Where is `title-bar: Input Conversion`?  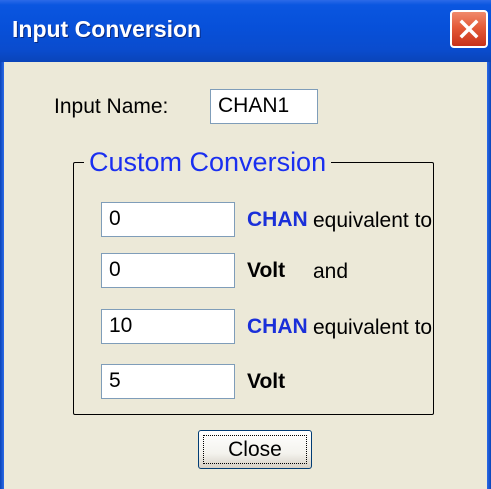
title-bar: Input Conversion is located at coordinates (245, 31).